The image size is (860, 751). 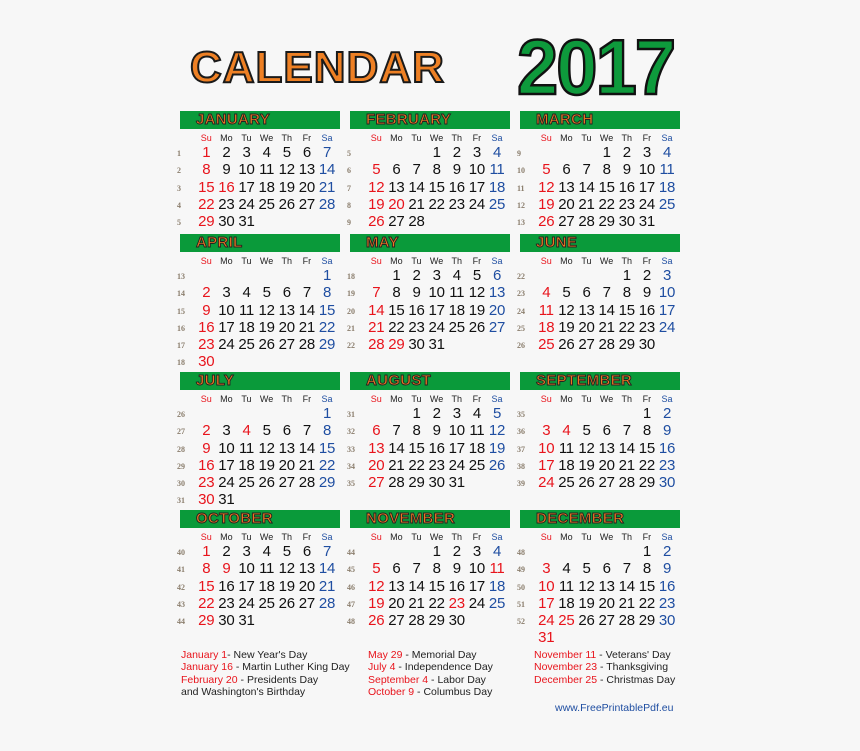 I want to click on month-name: NOVEMBER, so click(x=411, y=519).